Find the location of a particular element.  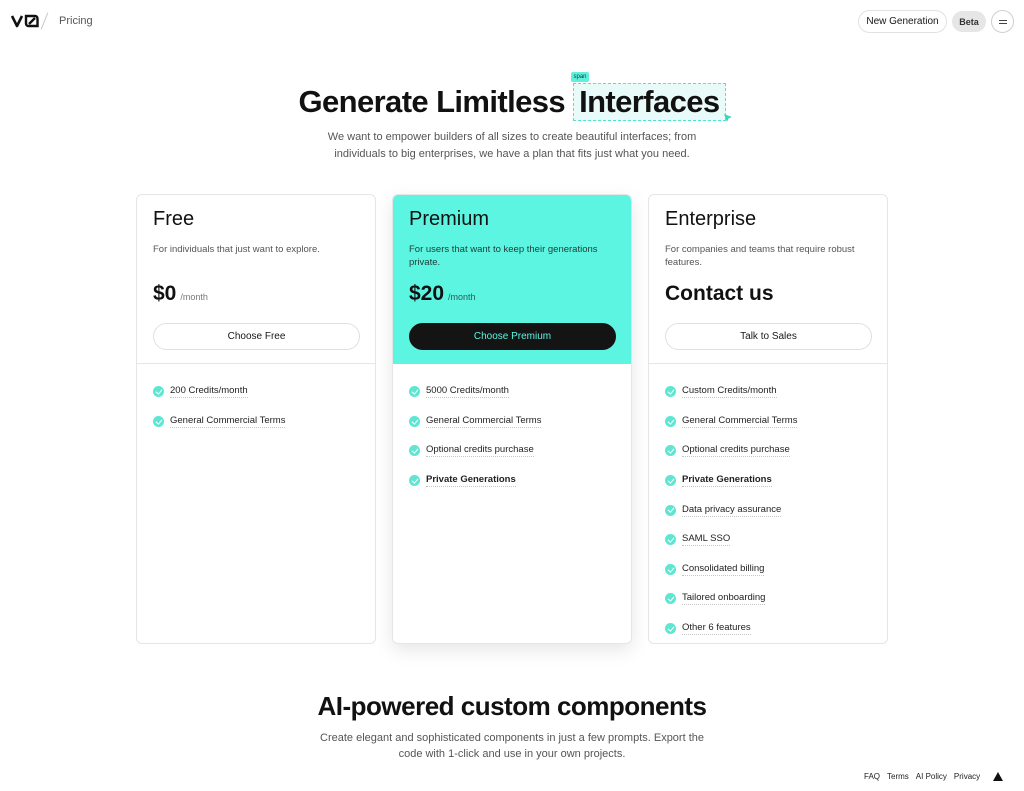

feature-item: SAML SSO is located at coordinates (731, 540).